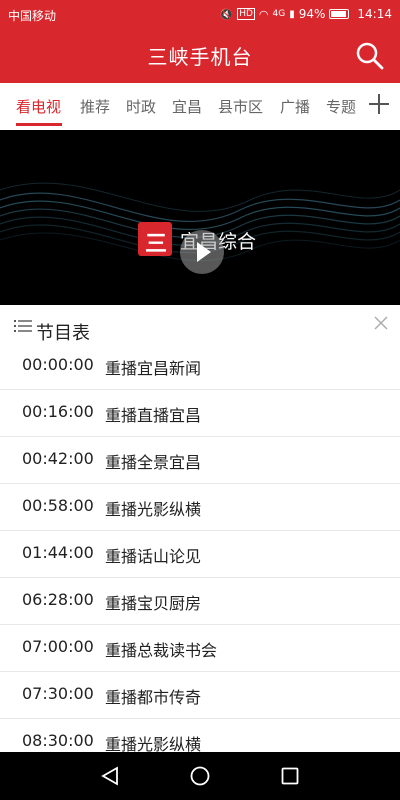 This screenshot has height=800, width=400. I want to click on schedule-row: 08:30:00 重播光影纵横, so click(200, 736).